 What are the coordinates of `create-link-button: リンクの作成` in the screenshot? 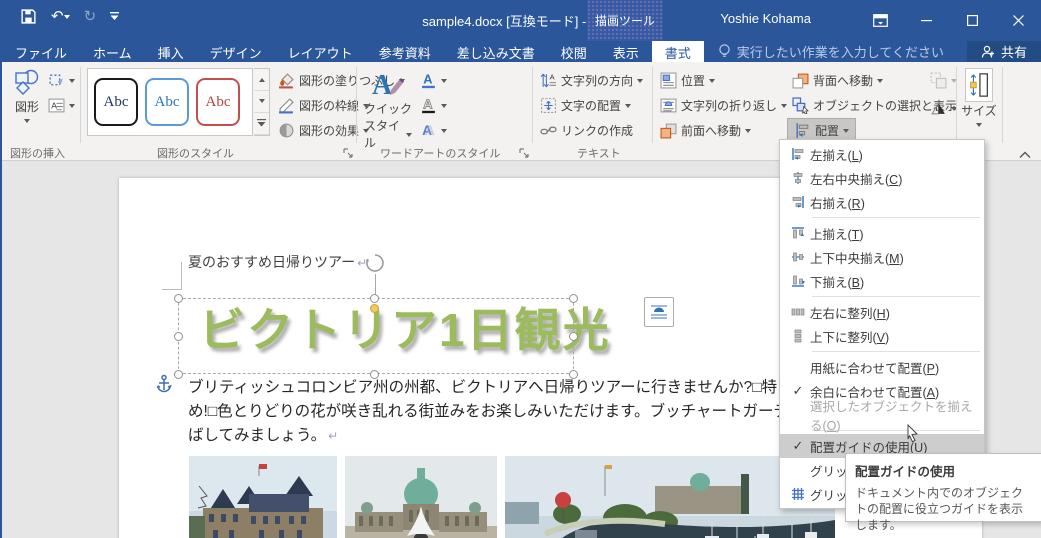 It's located at (586, 130).